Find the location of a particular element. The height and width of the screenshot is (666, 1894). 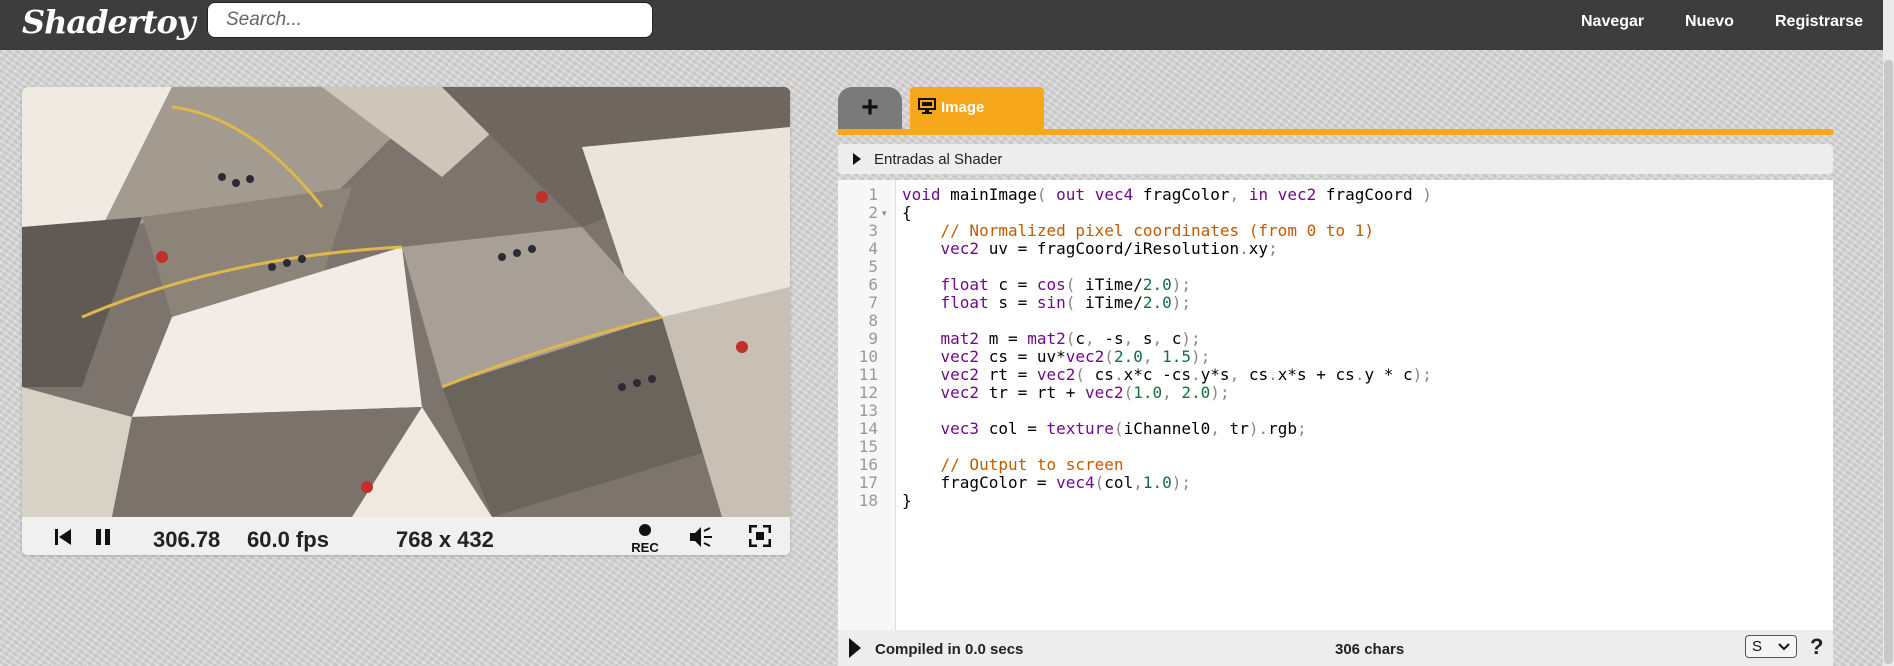

editor-status-bar: Compiled in 0.0 secs 306 chars S ? is located at coordinates (1335, 648).